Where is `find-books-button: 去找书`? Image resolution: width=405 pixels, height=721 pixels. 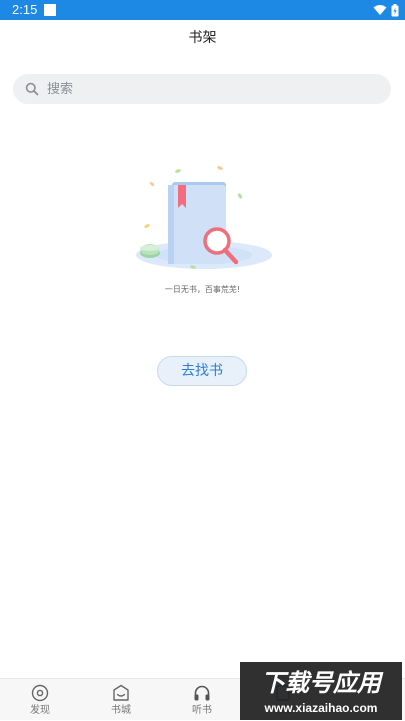
find-books-button: 去找书 is located at coordinates (202, 371).